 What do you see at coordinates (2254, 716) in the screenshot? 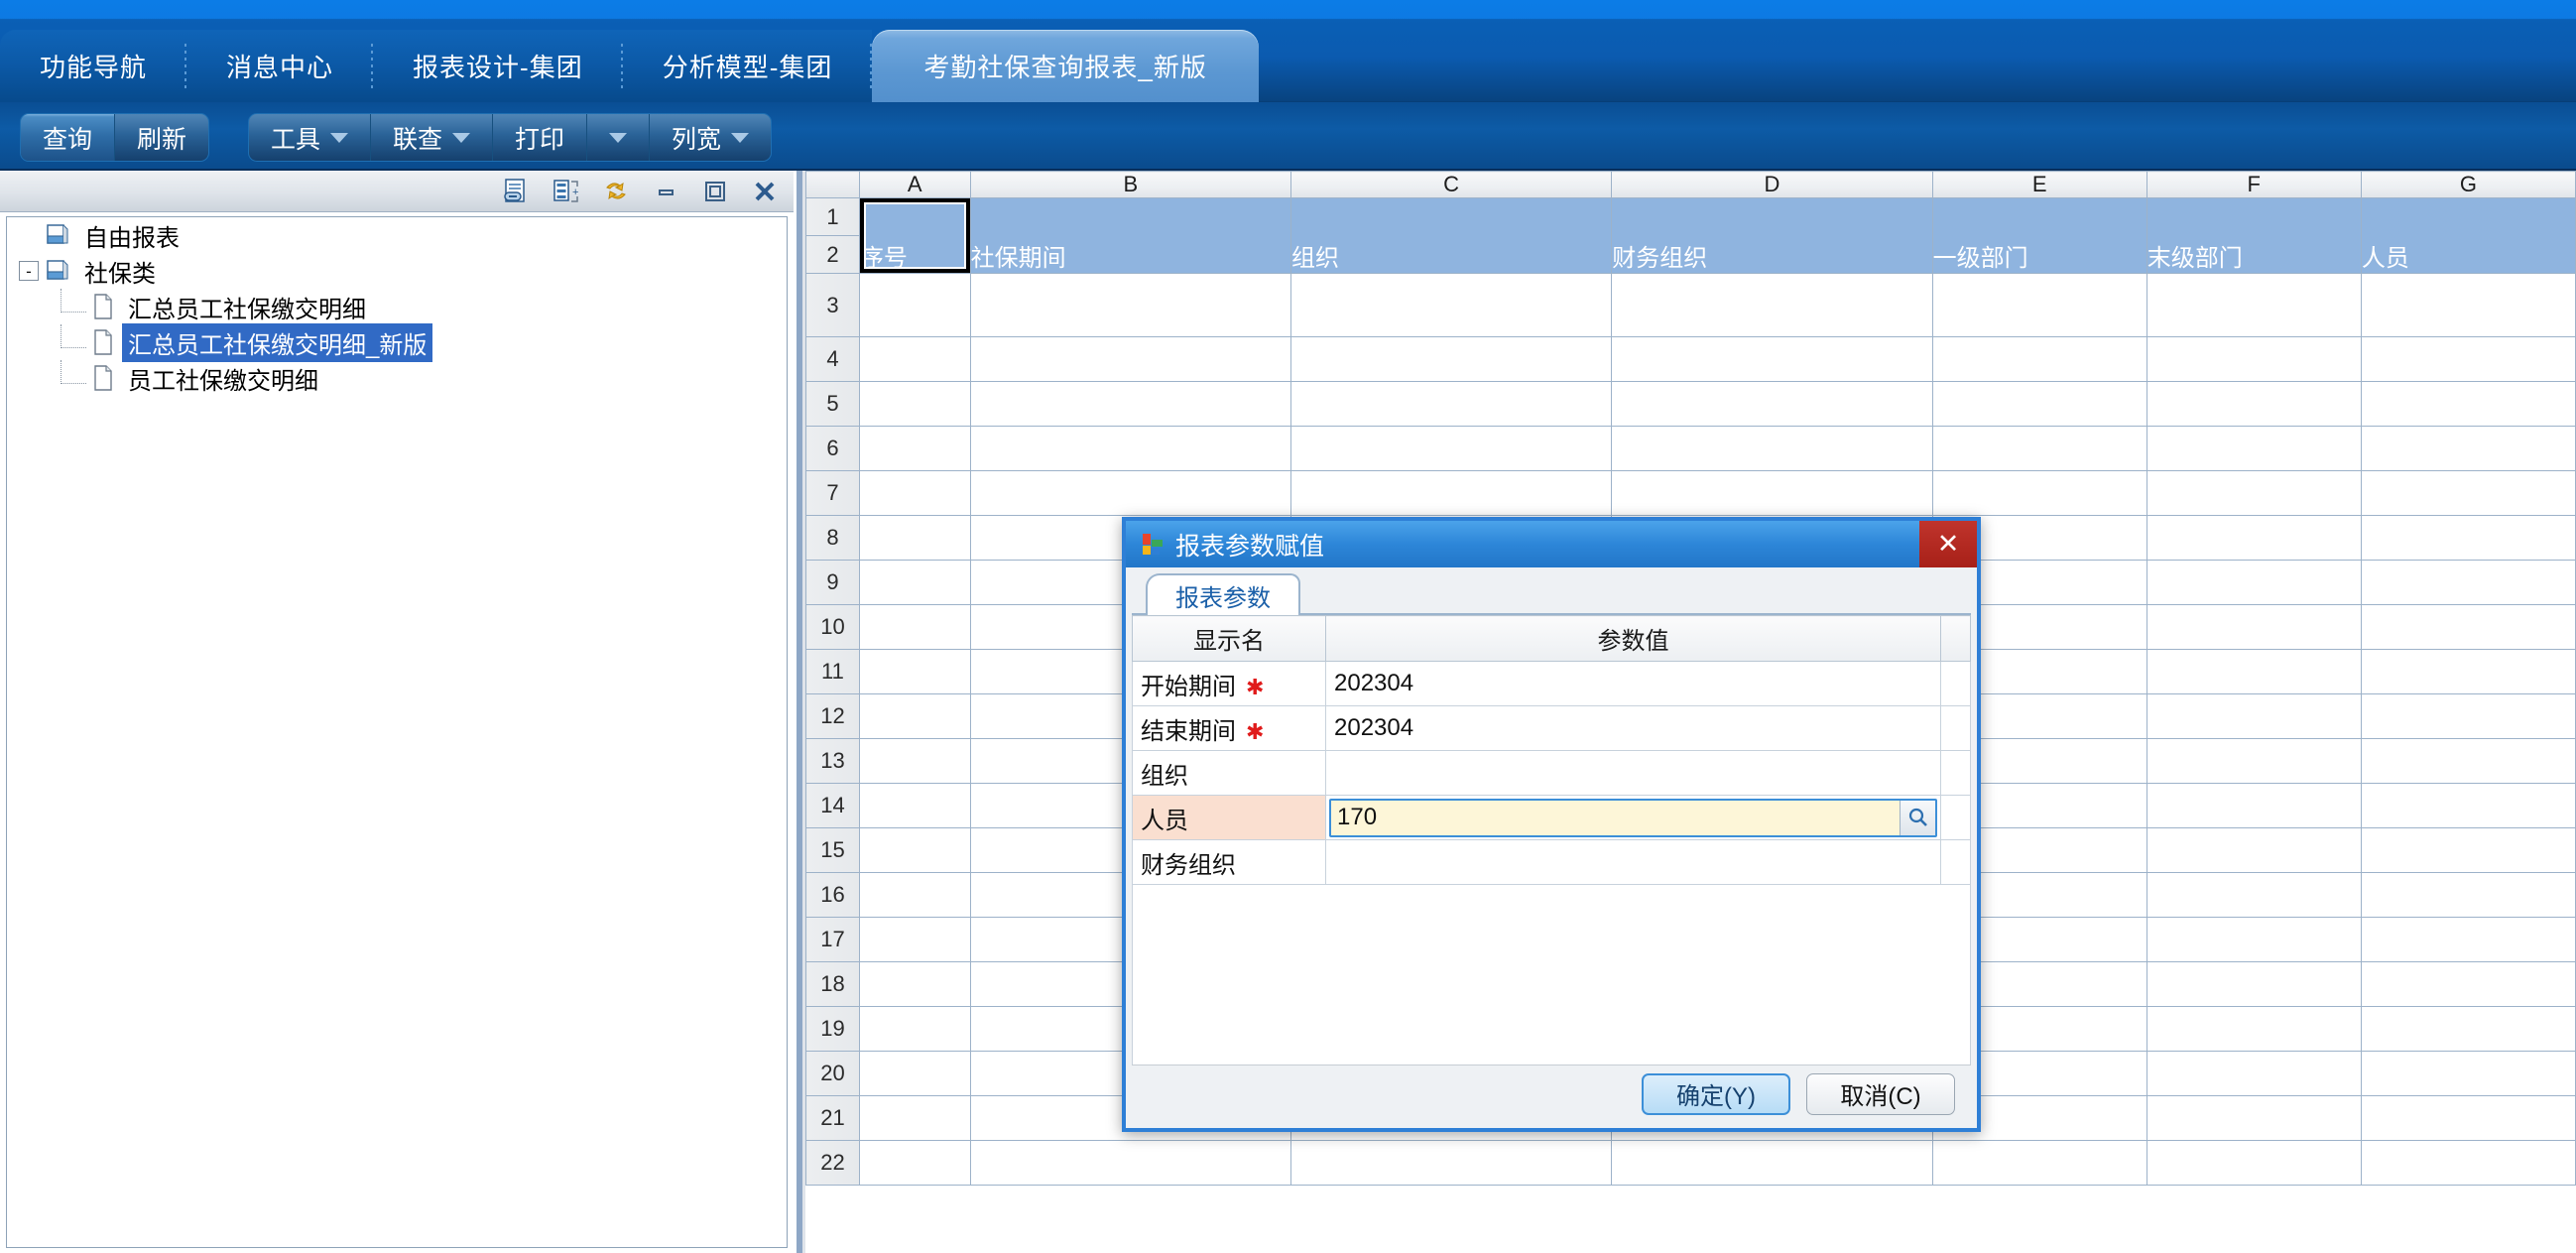
I see `cell-F12` at bounding box center [2254, 716].